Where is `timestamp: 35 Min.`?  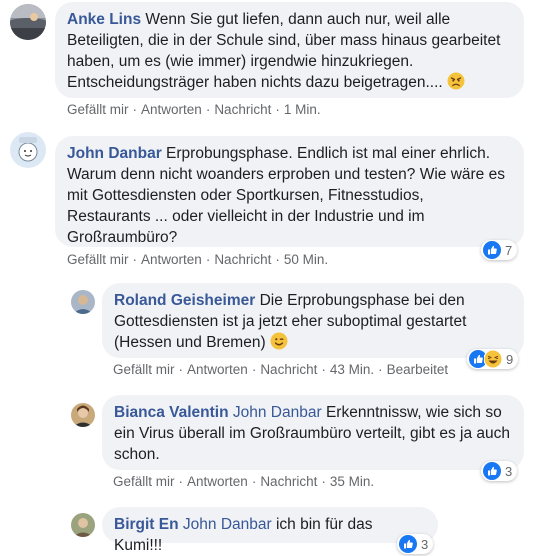
timestamp: 35 Min. is located at coordinates (352, 481).